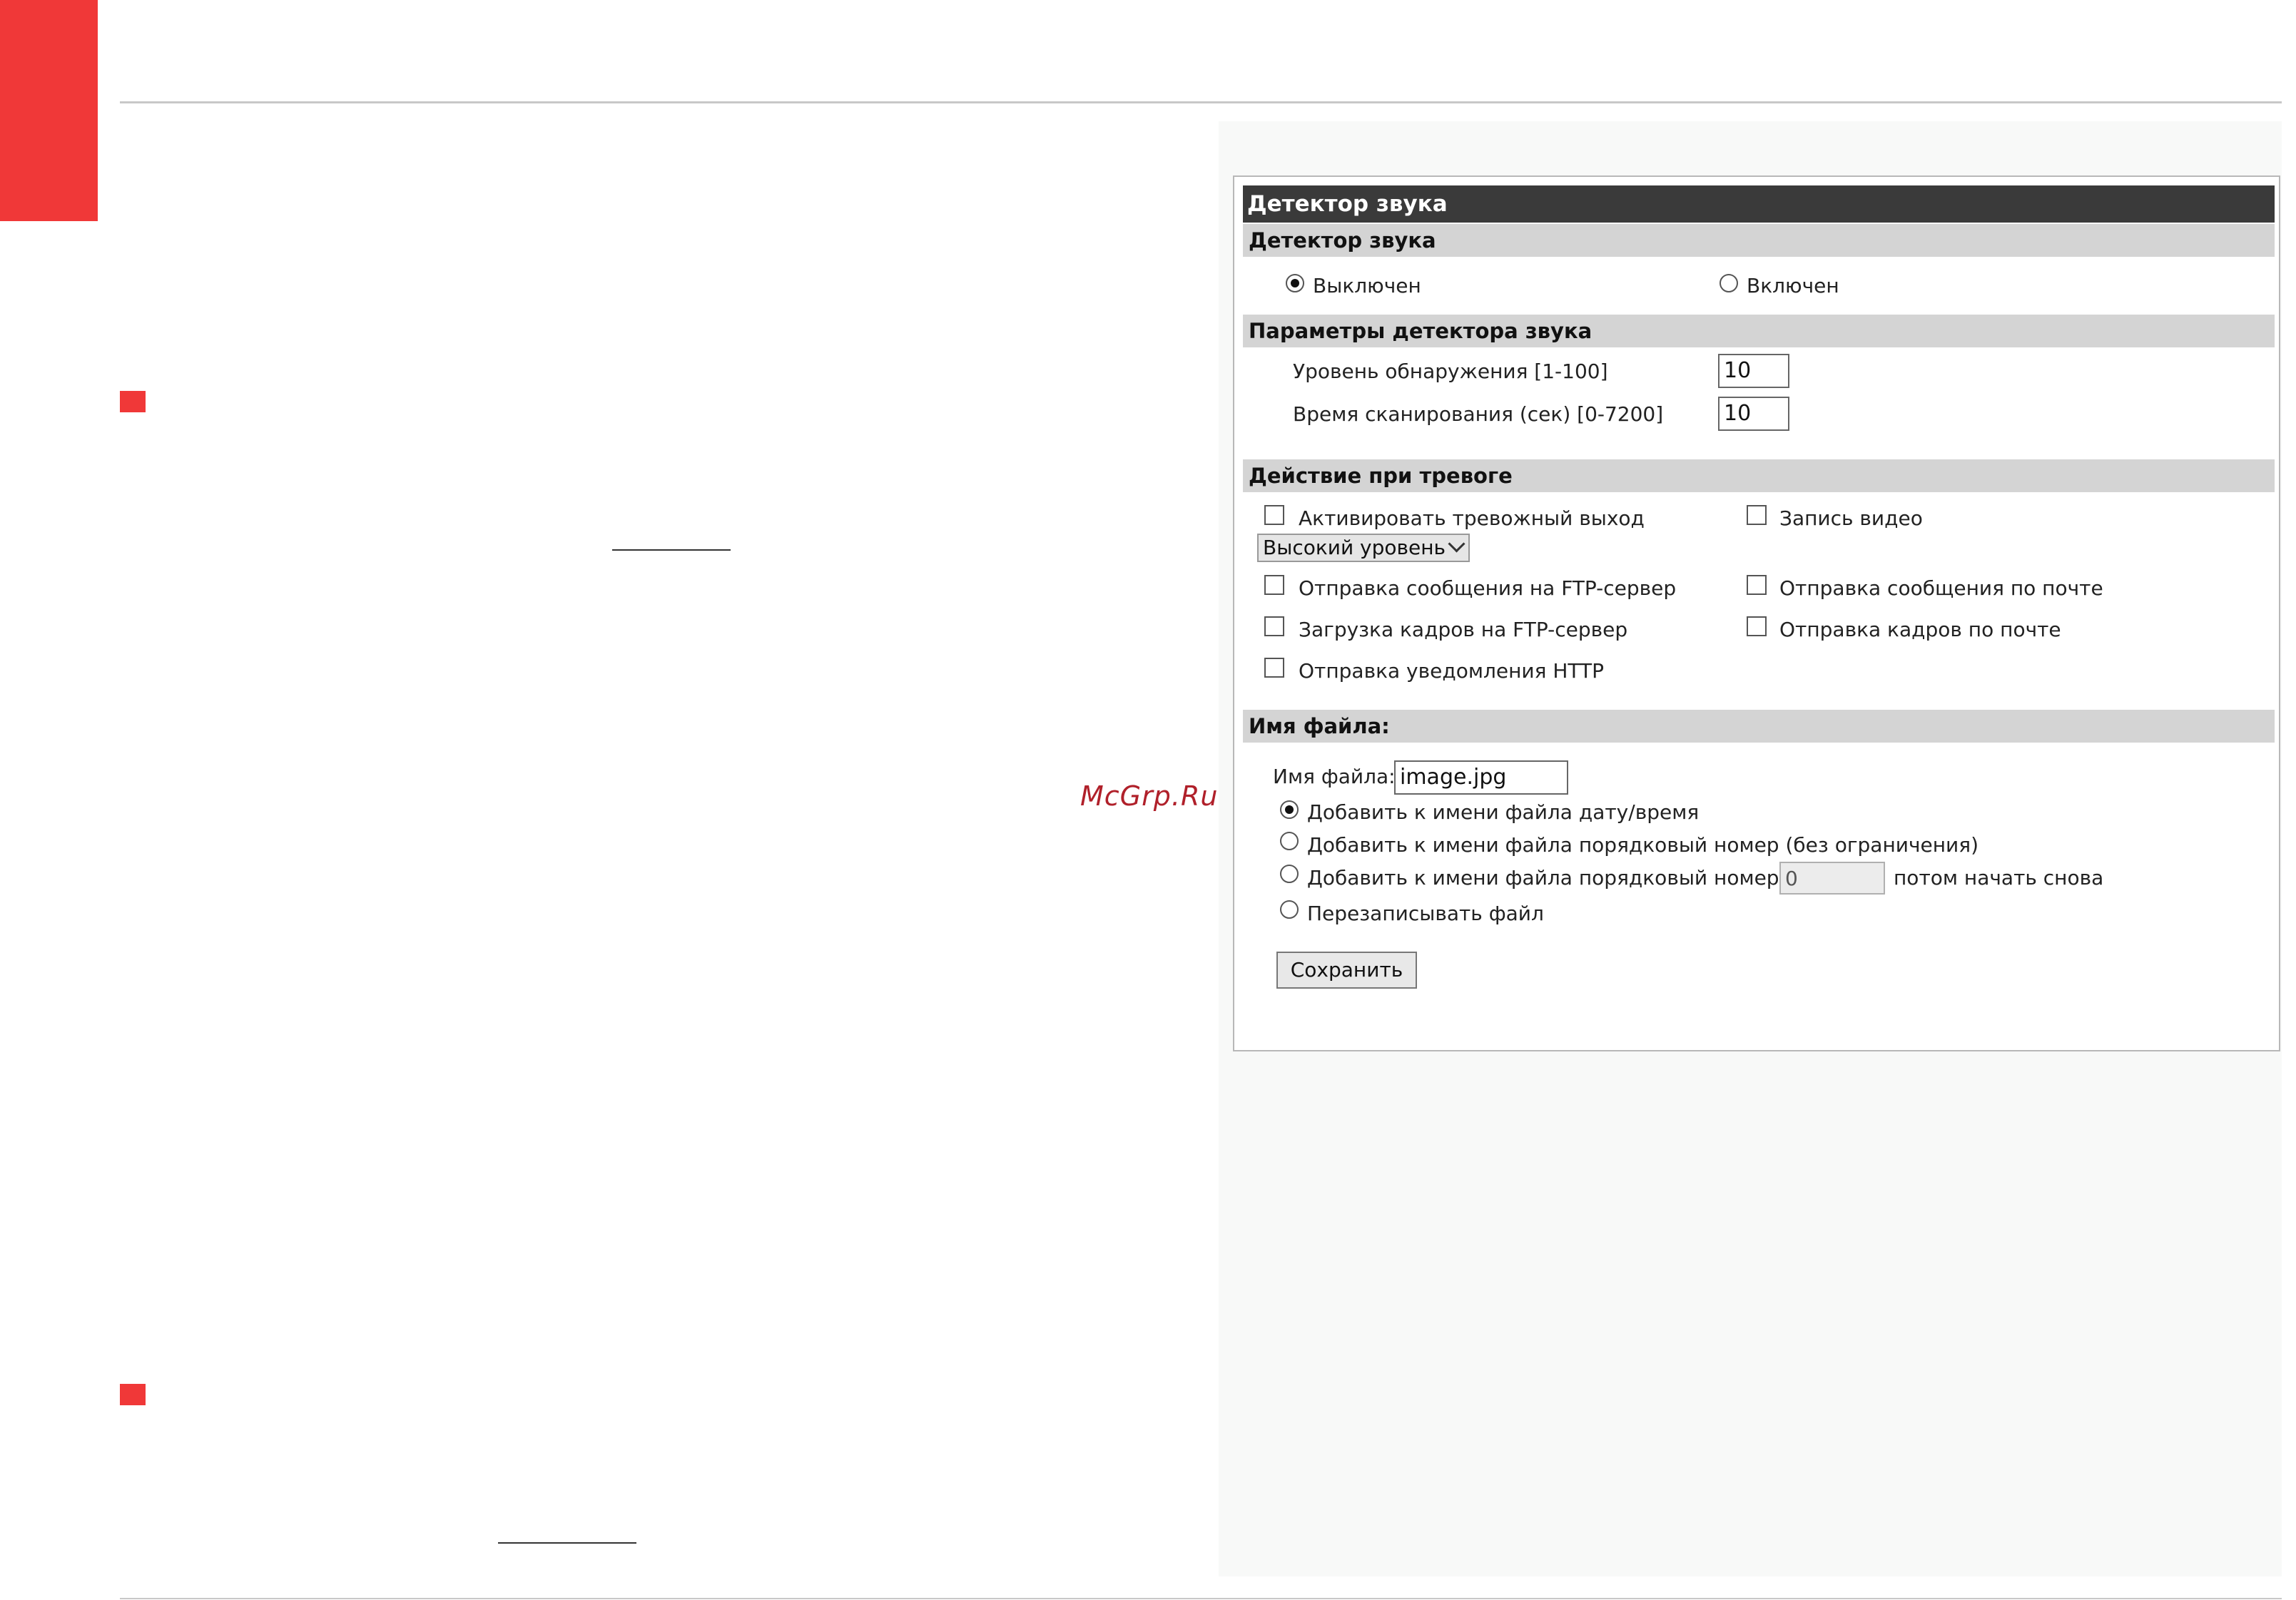  I want to click on file-section-header: Имя файла:, so click(1759, 726).